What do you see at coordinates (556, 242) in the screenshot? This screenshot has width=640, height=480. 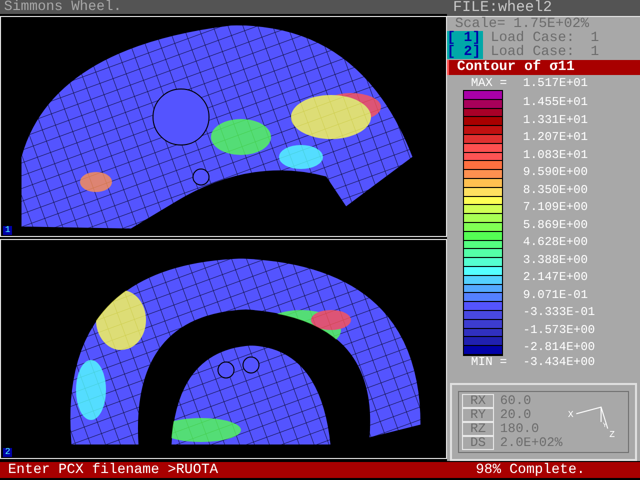 I see `legend-tick-label: 4.628E+00` at bounding box center [556, 242].